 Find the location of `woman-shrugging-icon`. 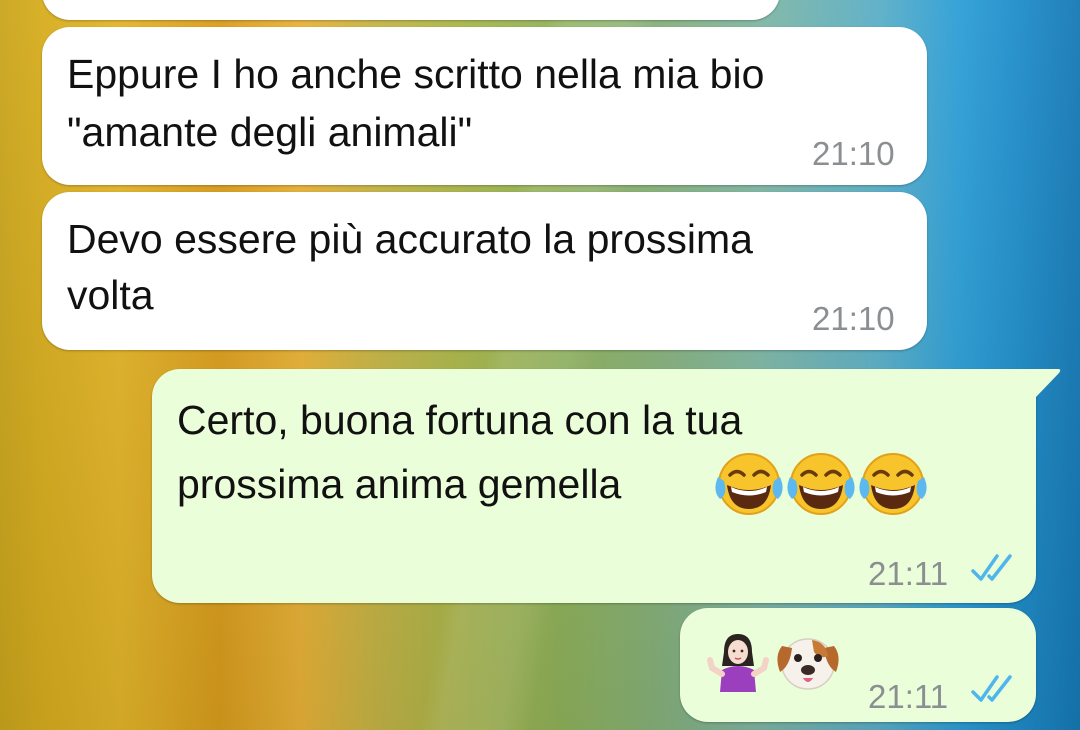

woman-shrugging-icon is located at coordinates (738, 663).